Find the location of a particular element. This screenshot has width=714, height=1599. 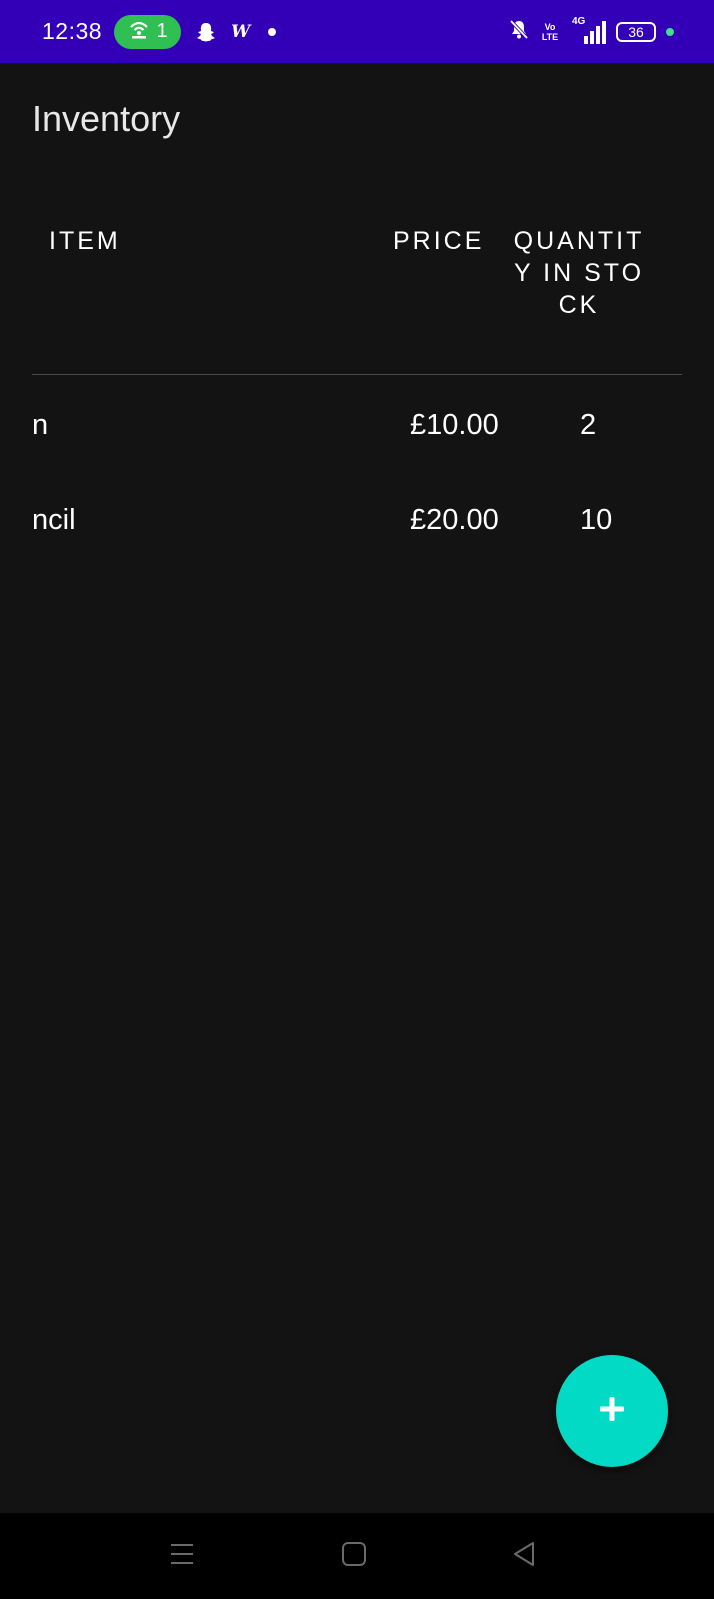

volte-icon: Vo LTE is located at coordinates (550, 32).